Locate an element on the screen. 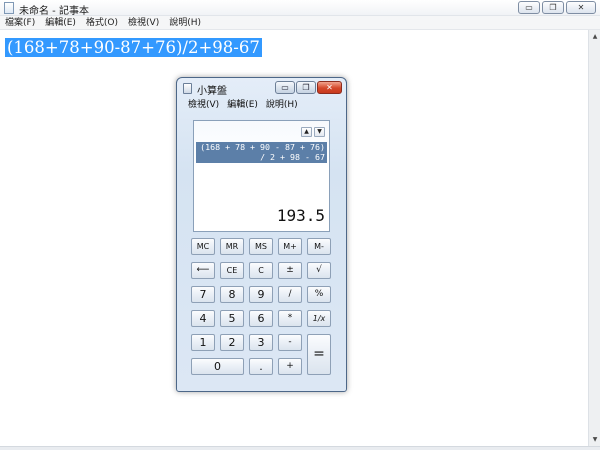 The width and height of the screenshot is (600, 450). expression-line-1: (168 + 78 + 90 - 87 + 76) is located at coordinates (262, 147).